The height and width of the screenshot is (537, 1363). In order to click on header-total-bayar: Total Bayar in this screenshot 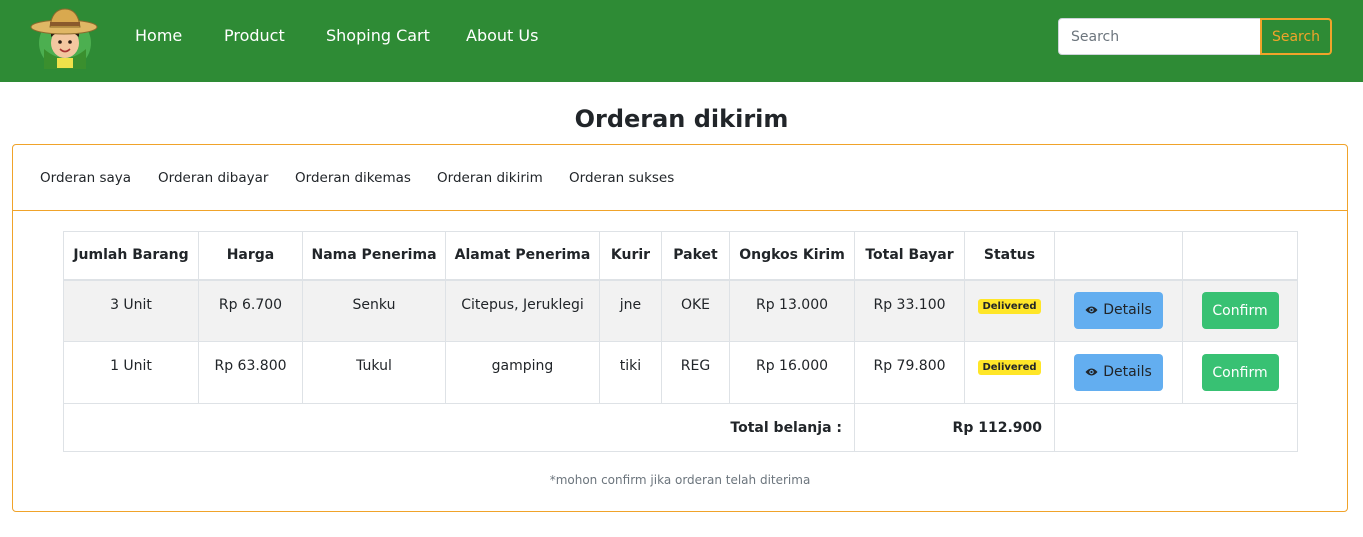, I will do `click(909, 256)`.